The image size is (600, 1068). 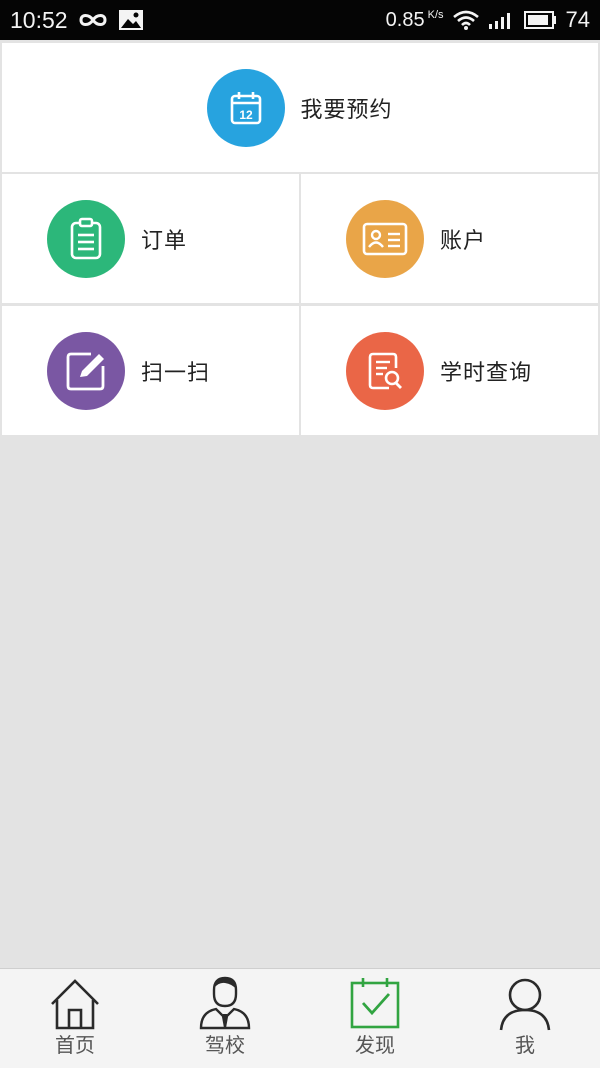 I want to click on status-bar: 10:52 0.85 K/s 74, so click(x=300, y=20).